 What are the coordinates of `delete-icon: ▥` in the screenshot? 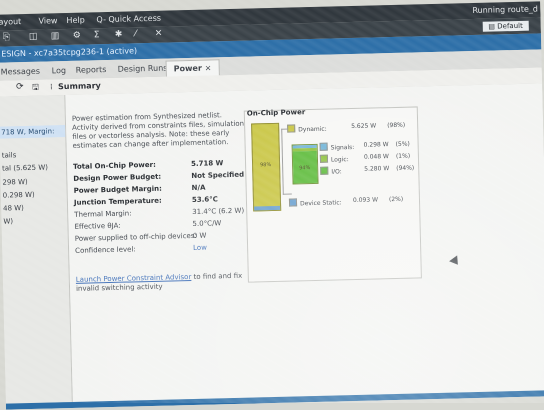 It's located at (55, 36).